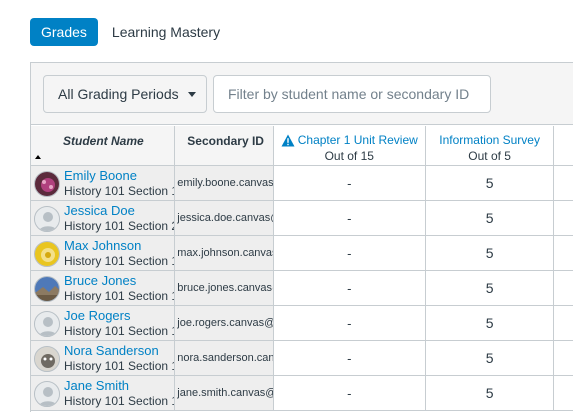 Image resolution: width=573 pixels, height=420 pixels. Describe the element at coordinates (352, 94) in the screenshot. I see `student-filter-input` at that location.